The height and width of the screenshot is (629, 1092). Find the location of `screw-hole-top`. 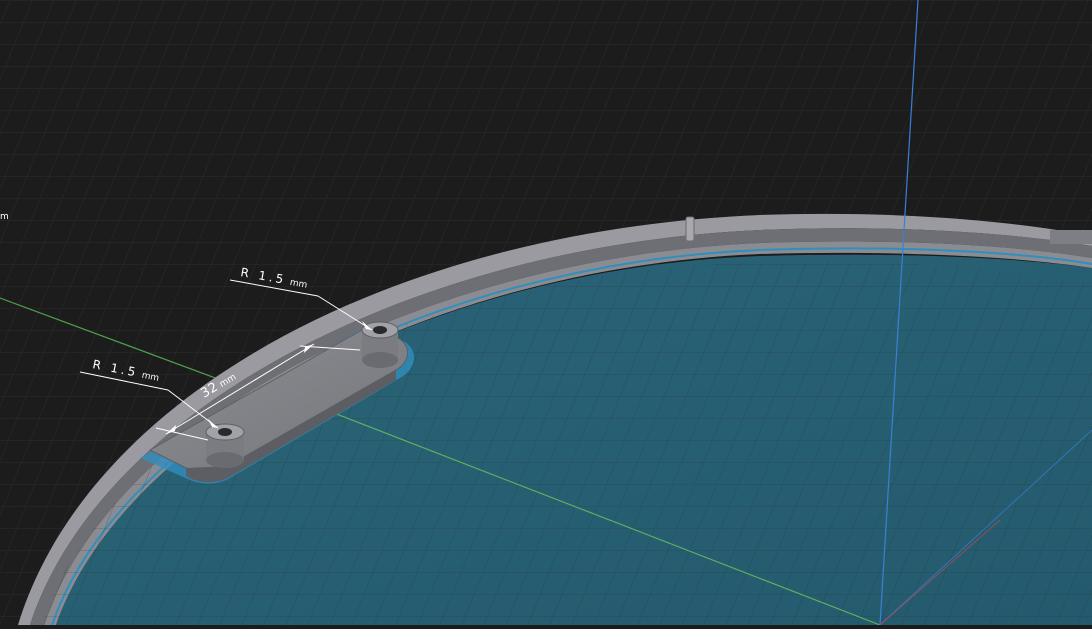

screw-hole-top is located at coordinates (380, 330).